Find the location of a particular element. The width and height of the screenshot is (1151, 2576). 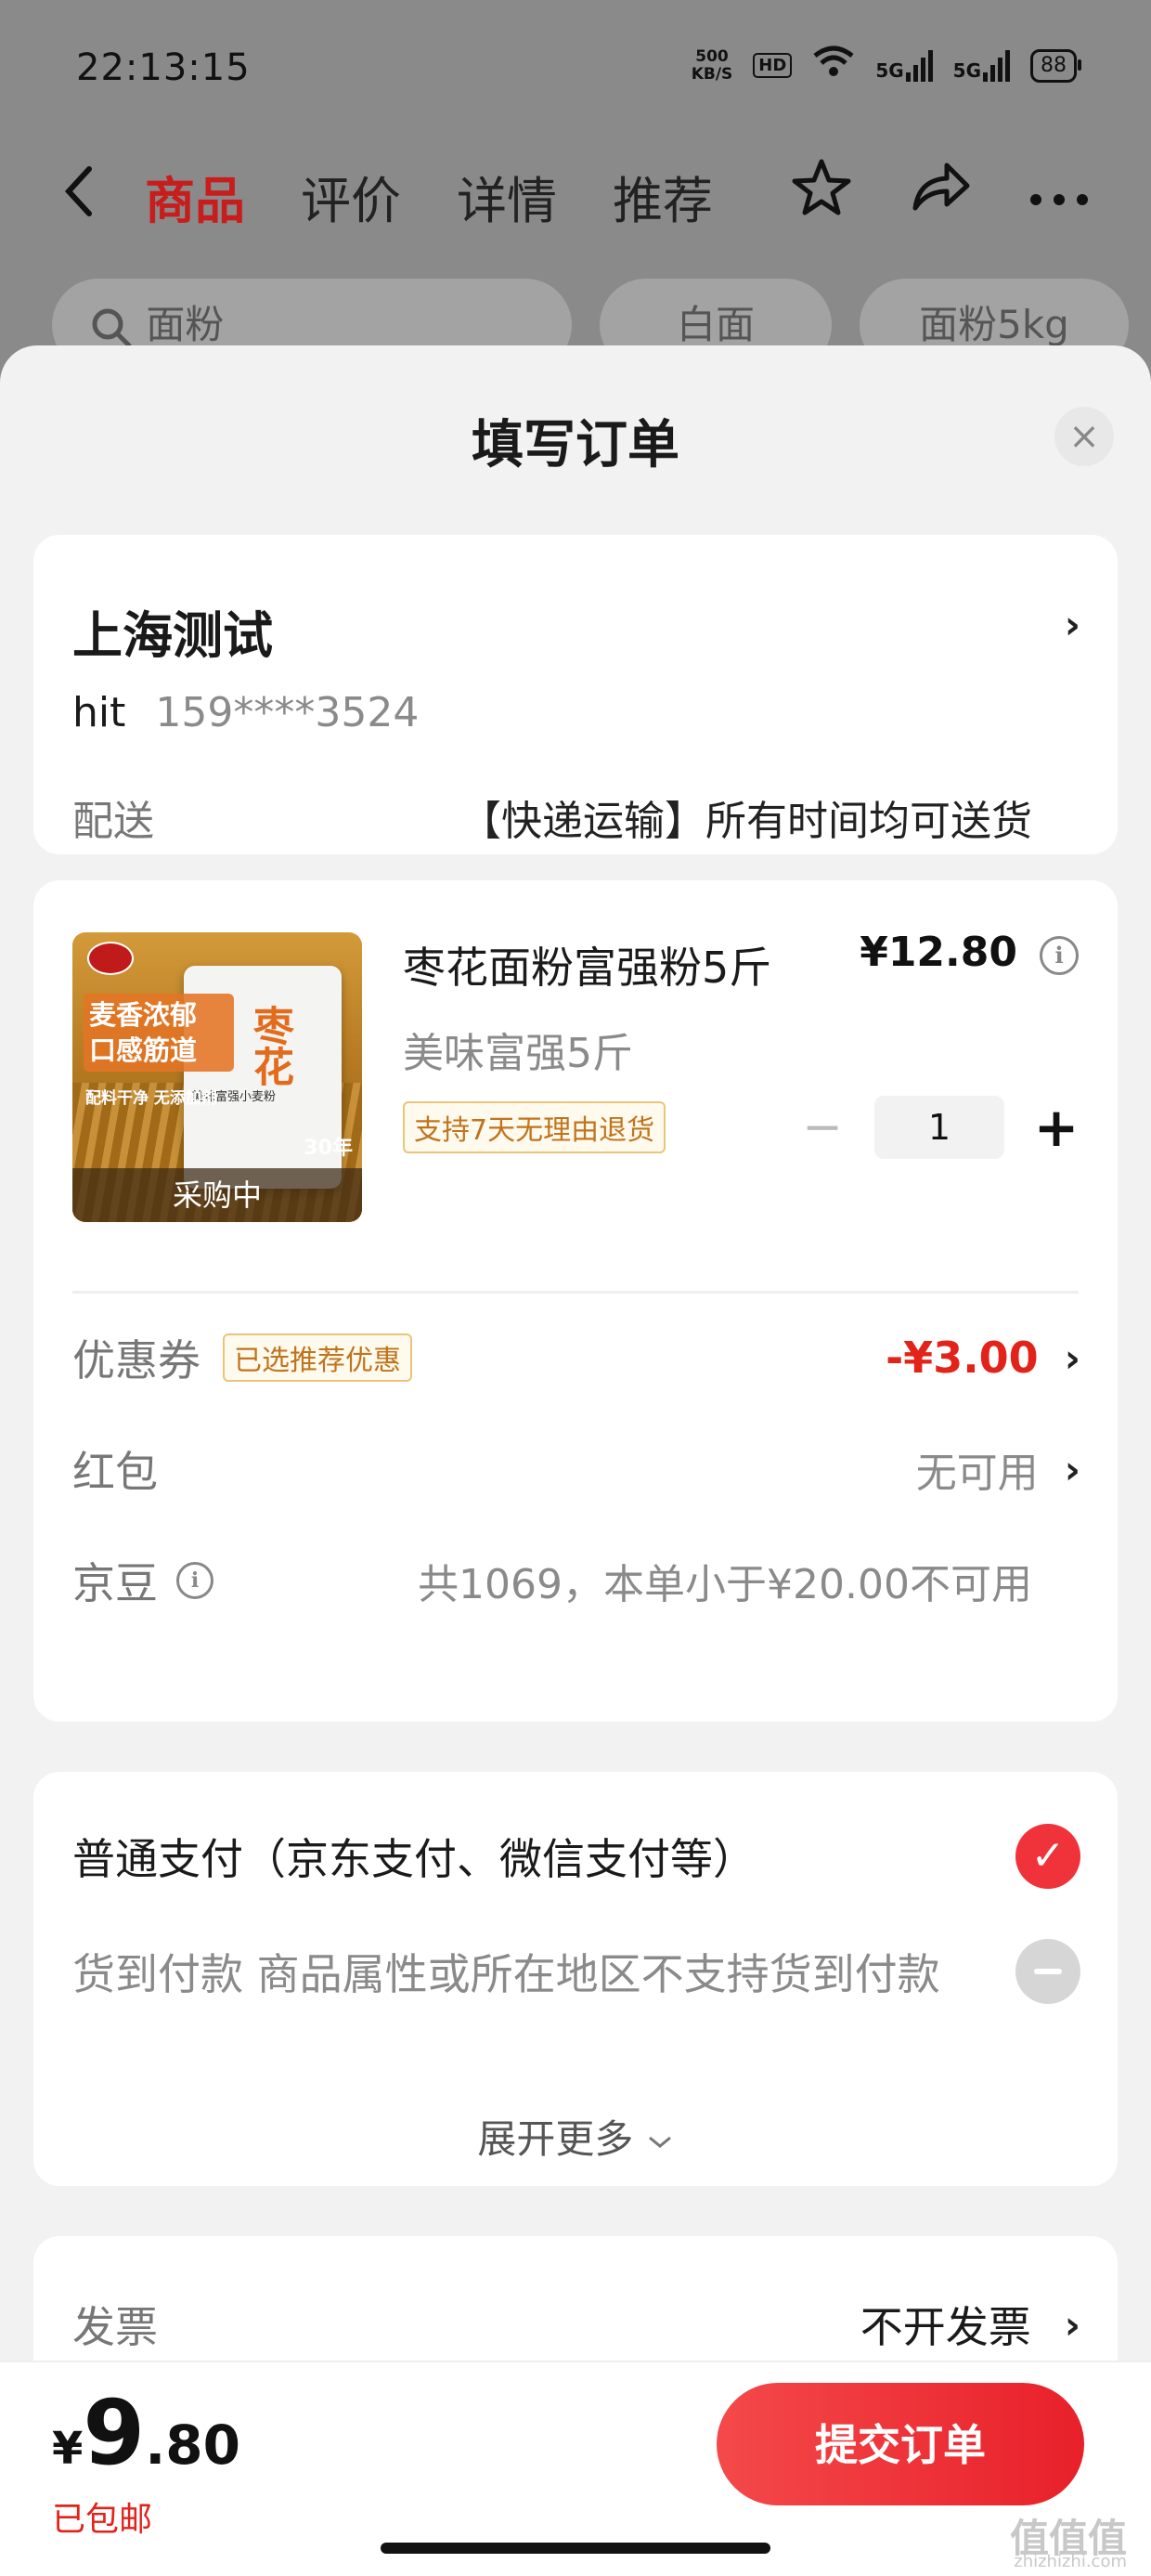

increase-quantity-button: + is located at coordinates (1056, 1127).